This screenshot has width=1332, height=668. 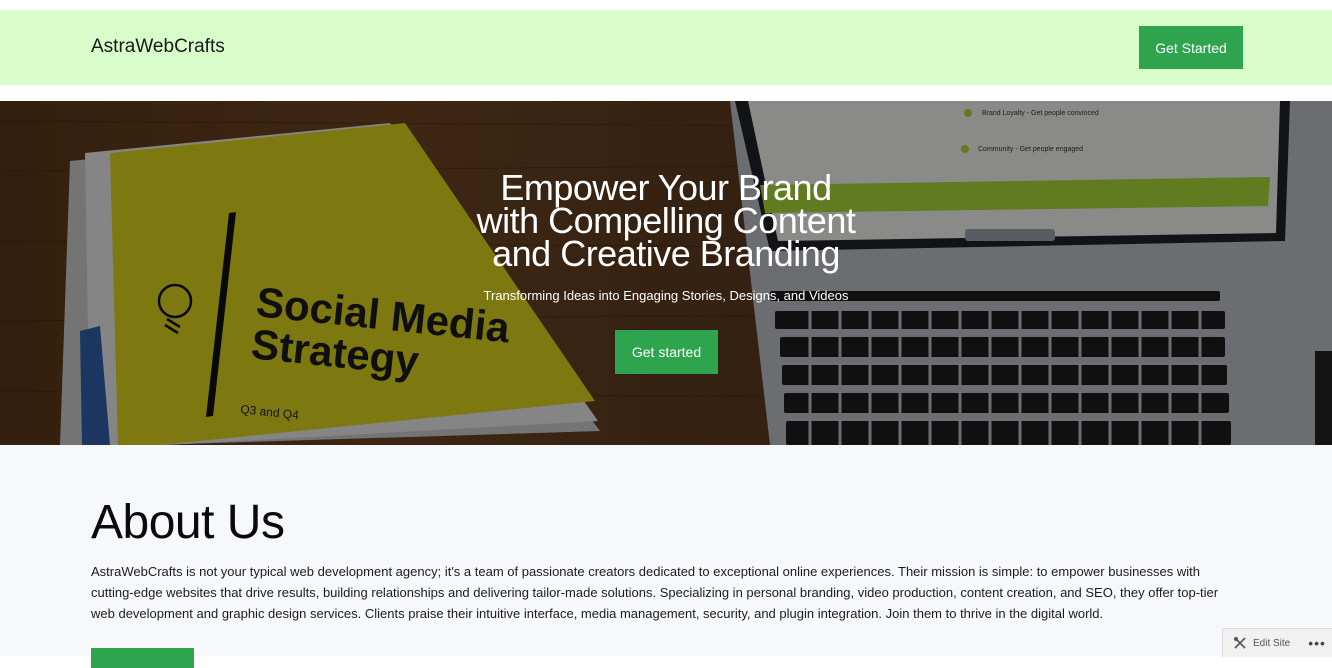 I want to click on edit-site-label: Edit Site, so click(x=1272, y=643).